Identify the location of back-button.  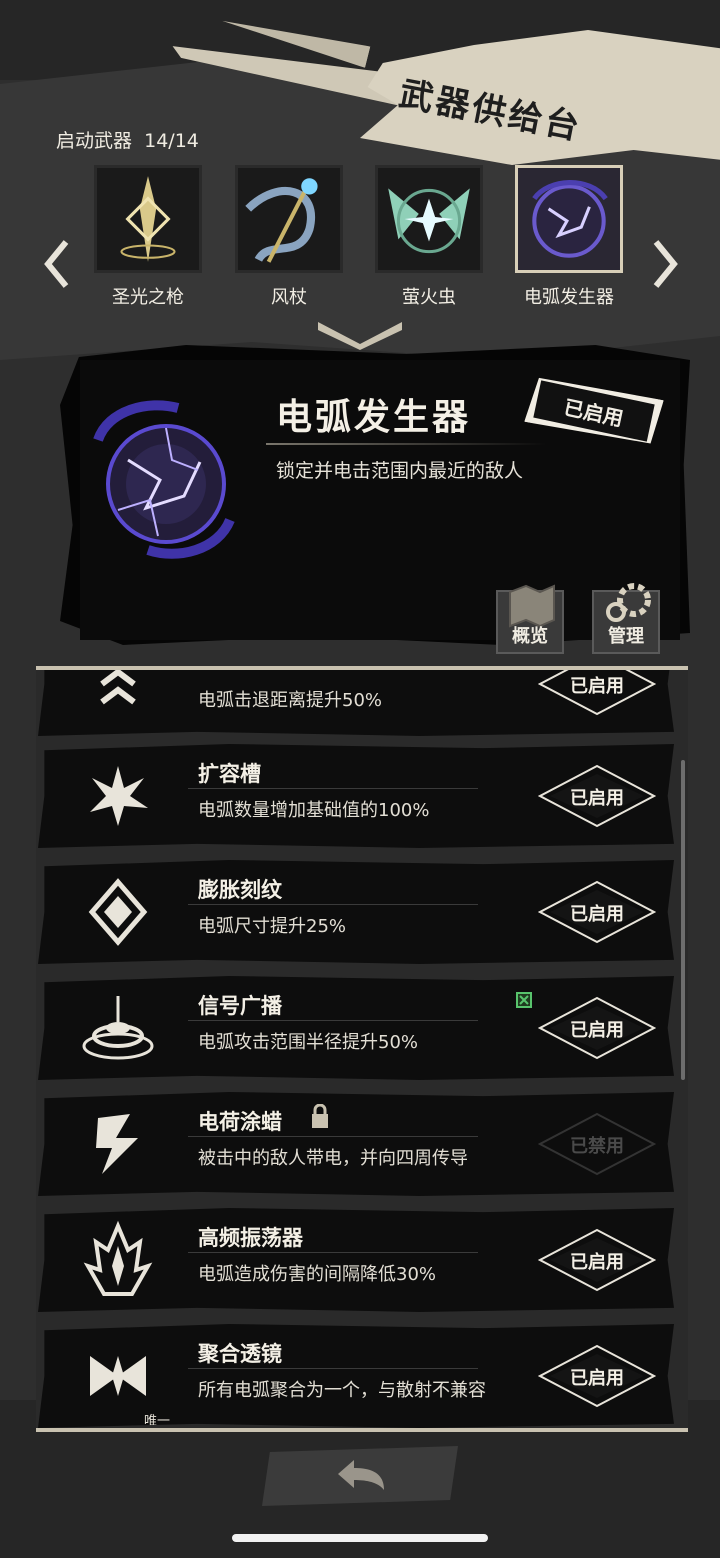
(360, 1476).